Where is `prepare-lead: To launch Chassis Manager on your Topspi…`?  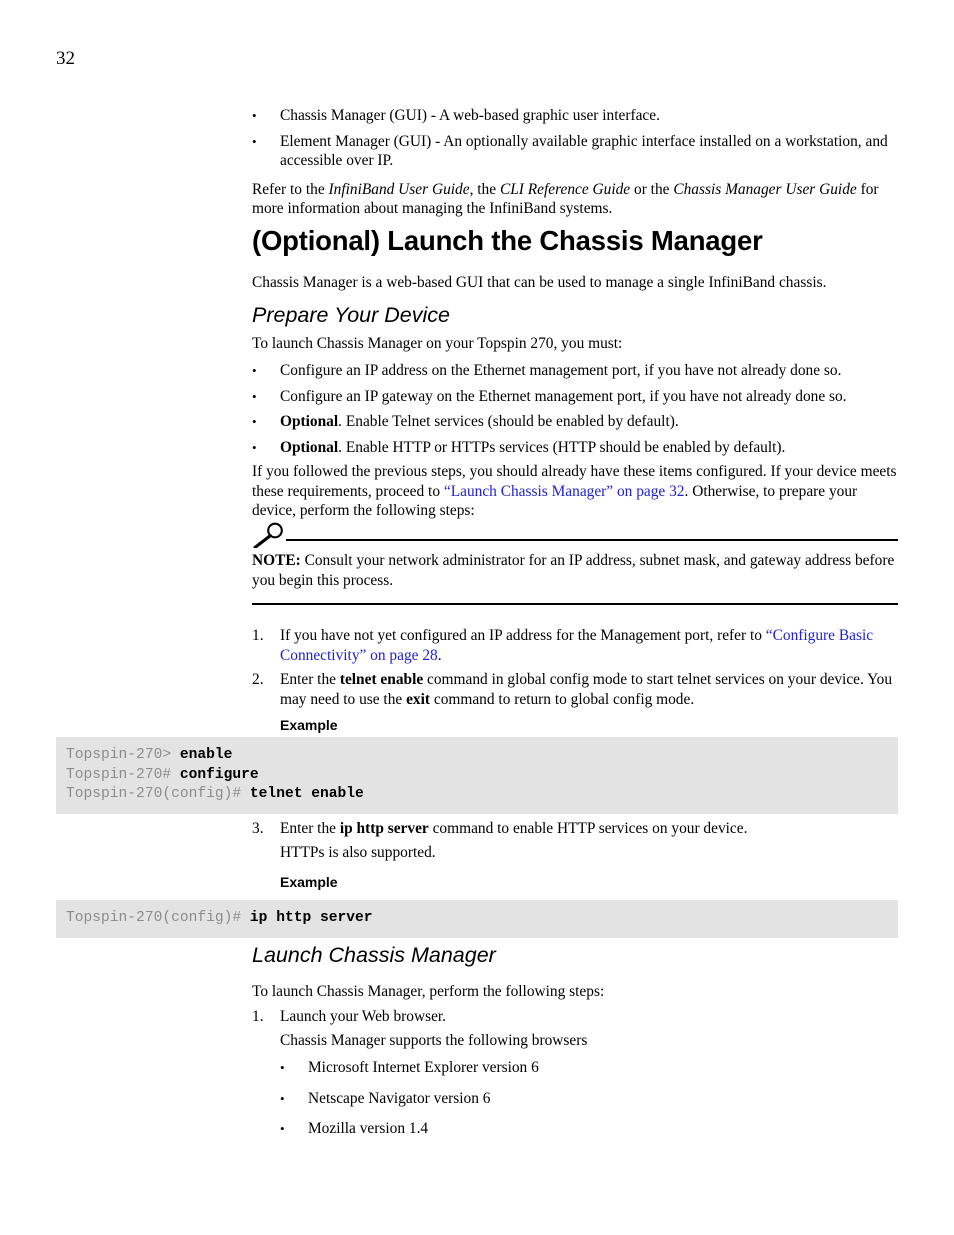
prepare-lead: To launch Chassis Manager on your Topspi… is located at coordinates (437, 343).